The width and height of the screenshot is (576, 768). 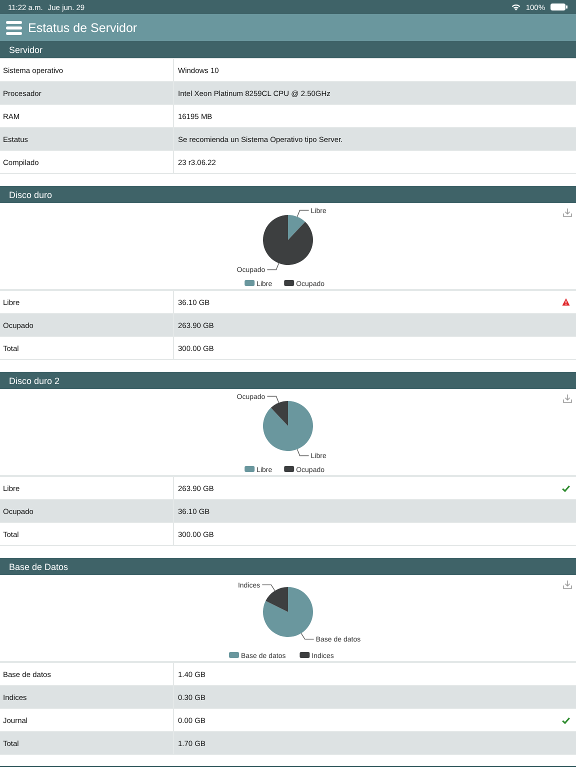 What do you see at coordinates (288, 49) in the screenshot?
I see `section-header: Servidor` at bounding box center [288, 49].